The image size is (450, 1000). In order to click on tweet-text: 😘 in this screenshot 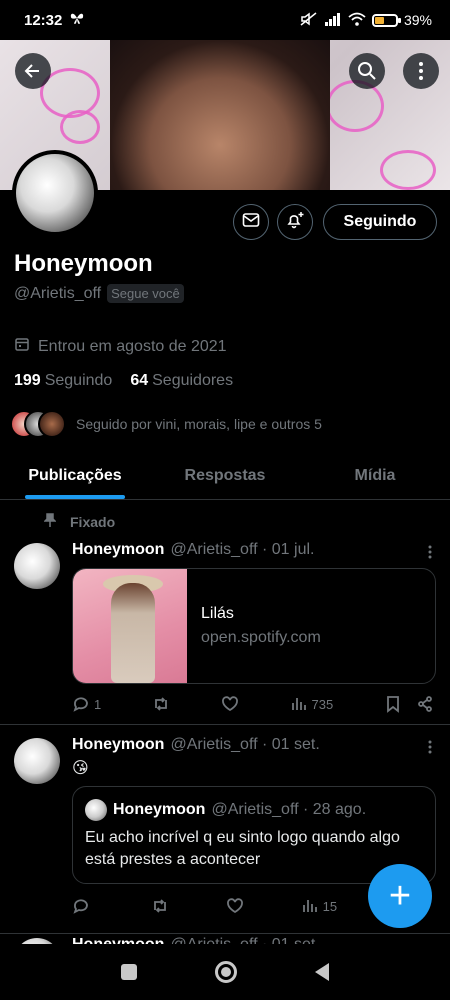, I will do `click(80, 768)`.